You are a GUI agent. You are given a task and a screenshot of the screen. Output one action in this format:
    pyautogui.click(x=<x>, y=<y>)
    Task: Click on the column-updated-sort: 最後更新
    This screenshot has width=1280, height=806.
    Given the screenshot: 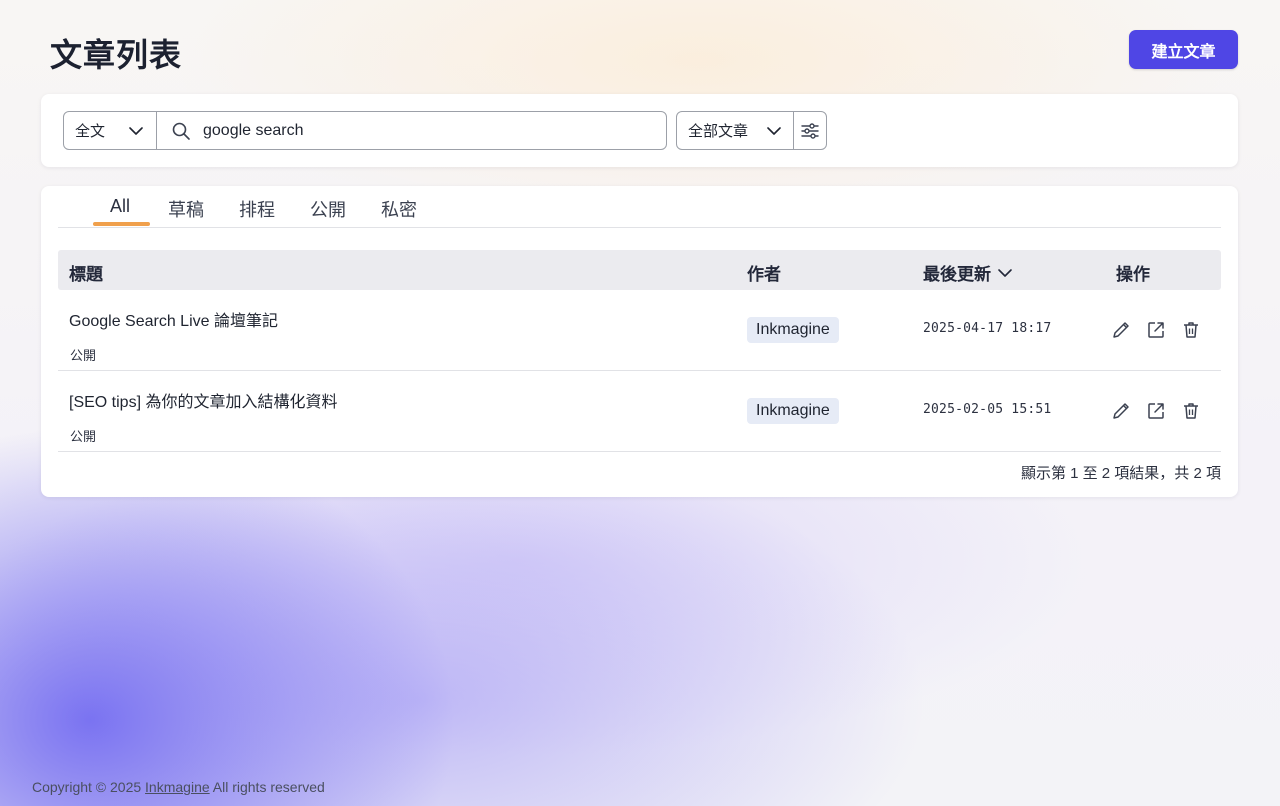 What is the action you would take?
    pyautogui.click(x=968, y=272)
    